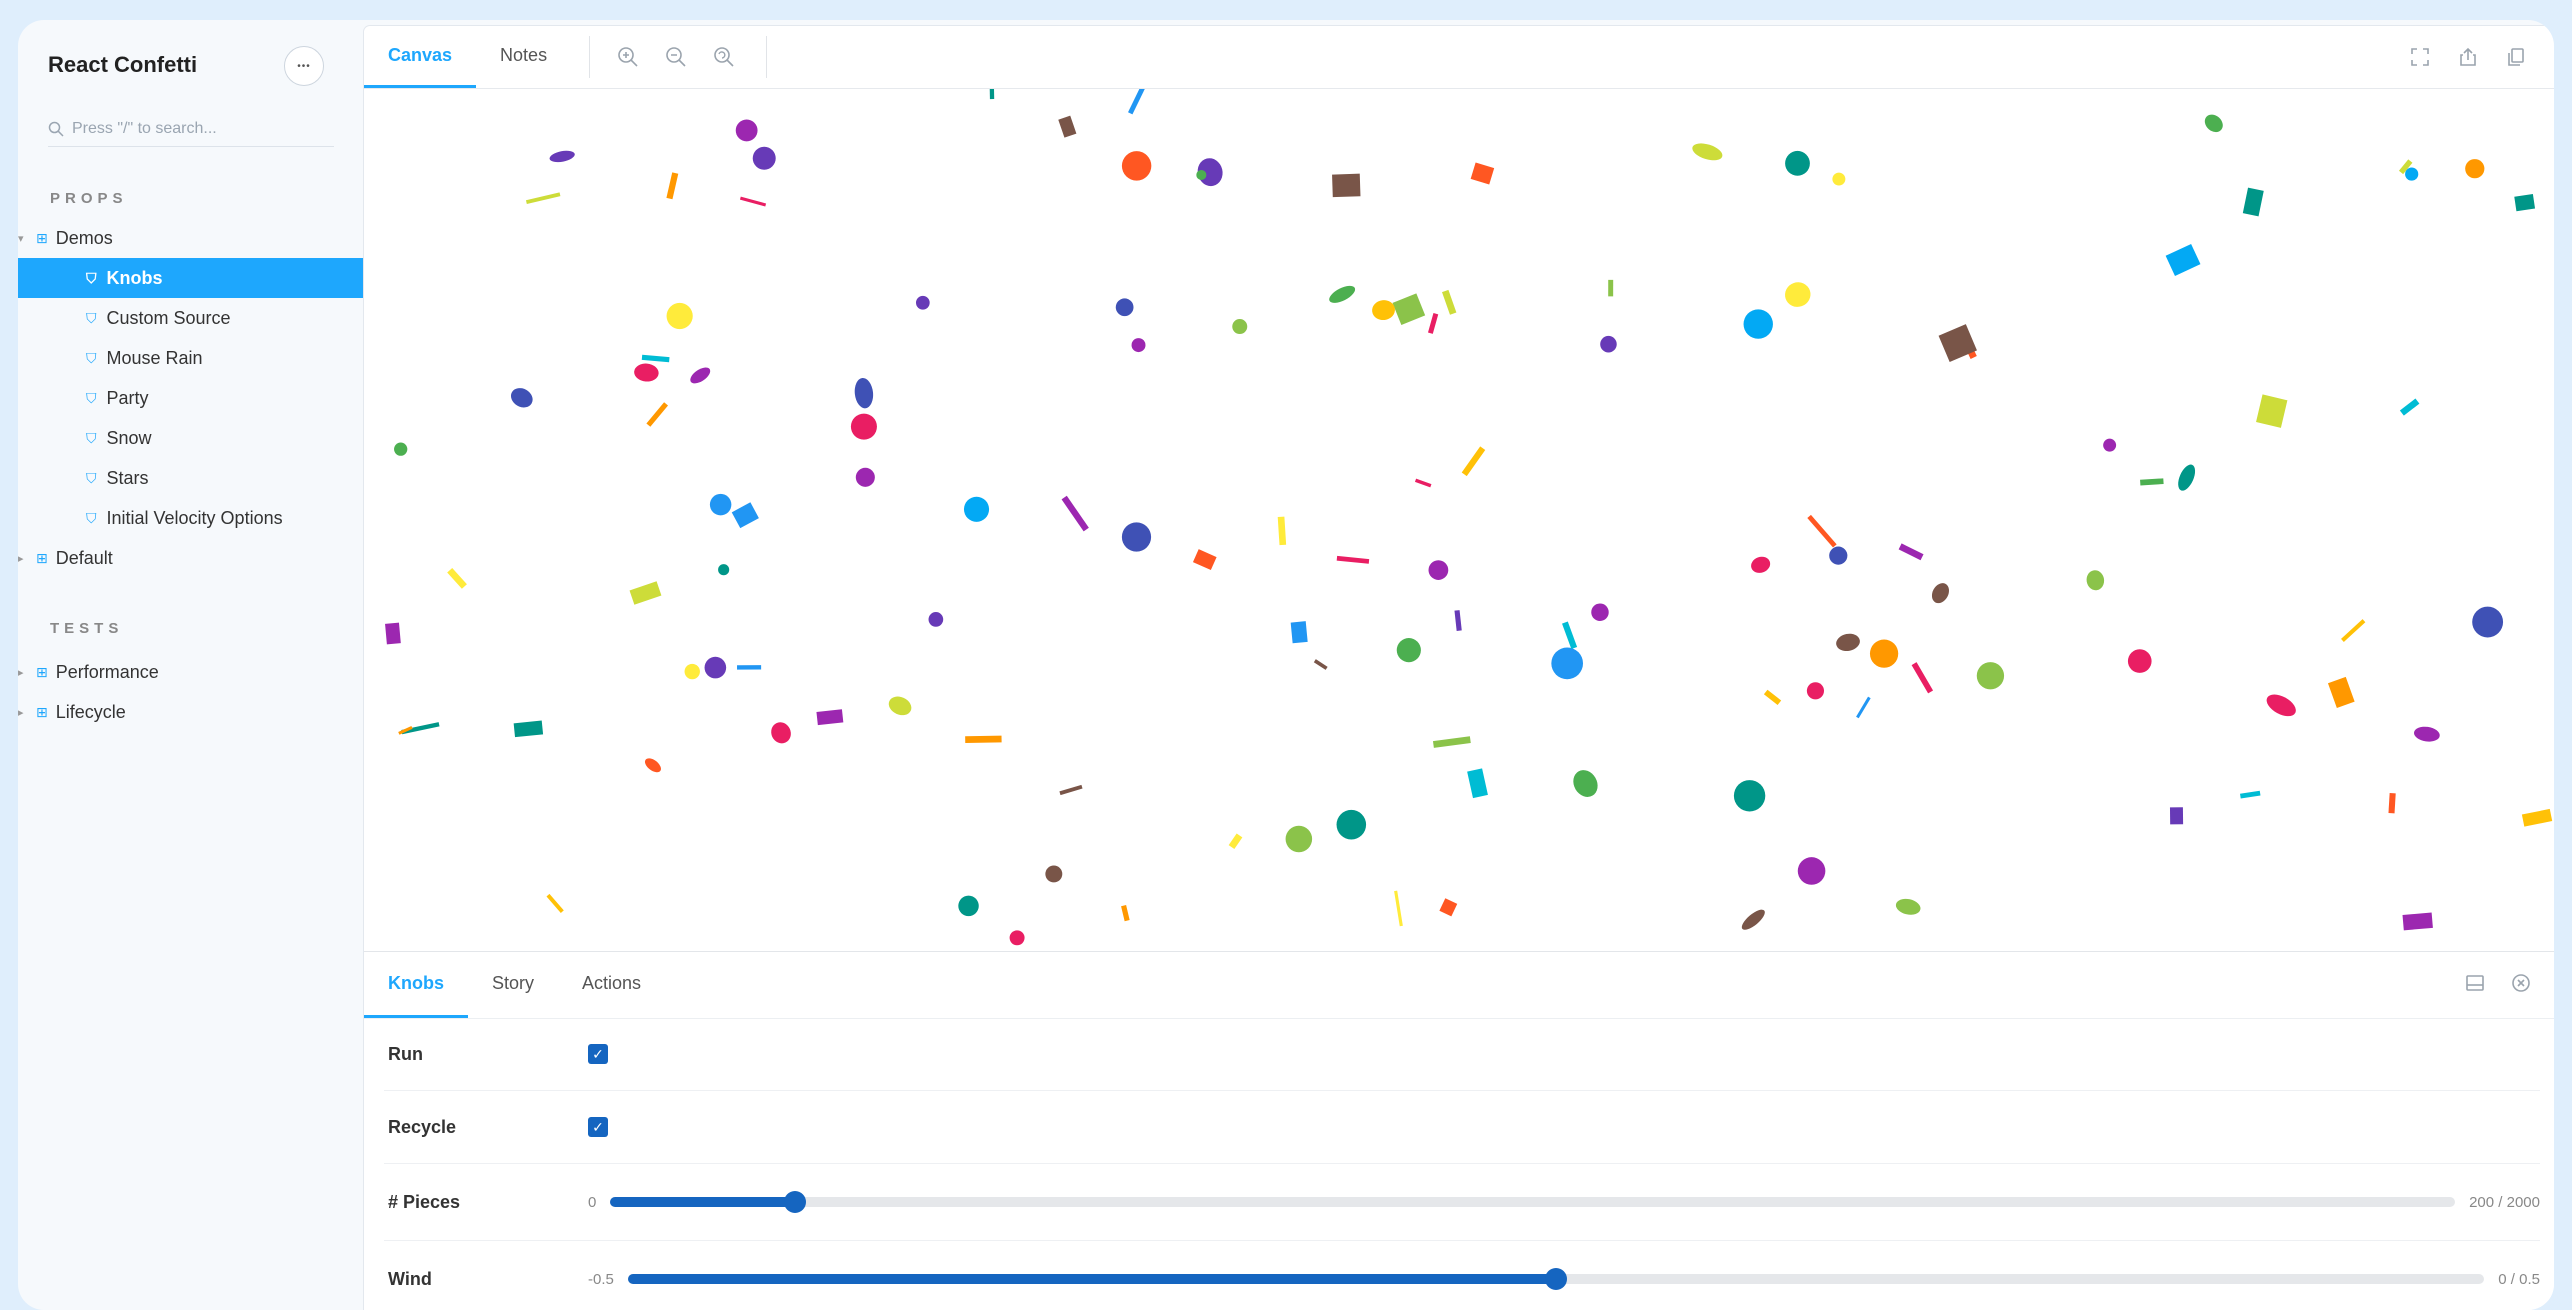  I want to click on tree-group-demos: ▾ ⊞ Demos, so click(65, 238).